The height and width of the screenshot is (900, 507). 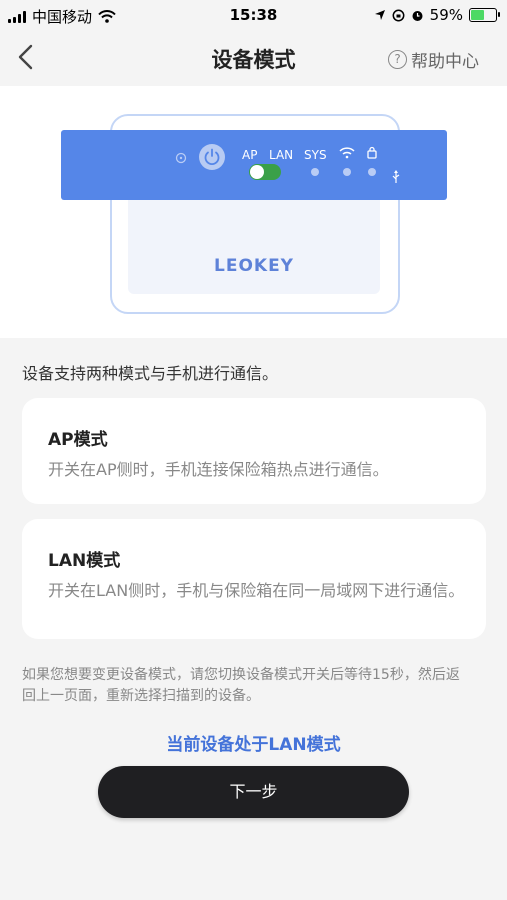 I want to click on next-button: 下一步, so click(x=253, y=792).